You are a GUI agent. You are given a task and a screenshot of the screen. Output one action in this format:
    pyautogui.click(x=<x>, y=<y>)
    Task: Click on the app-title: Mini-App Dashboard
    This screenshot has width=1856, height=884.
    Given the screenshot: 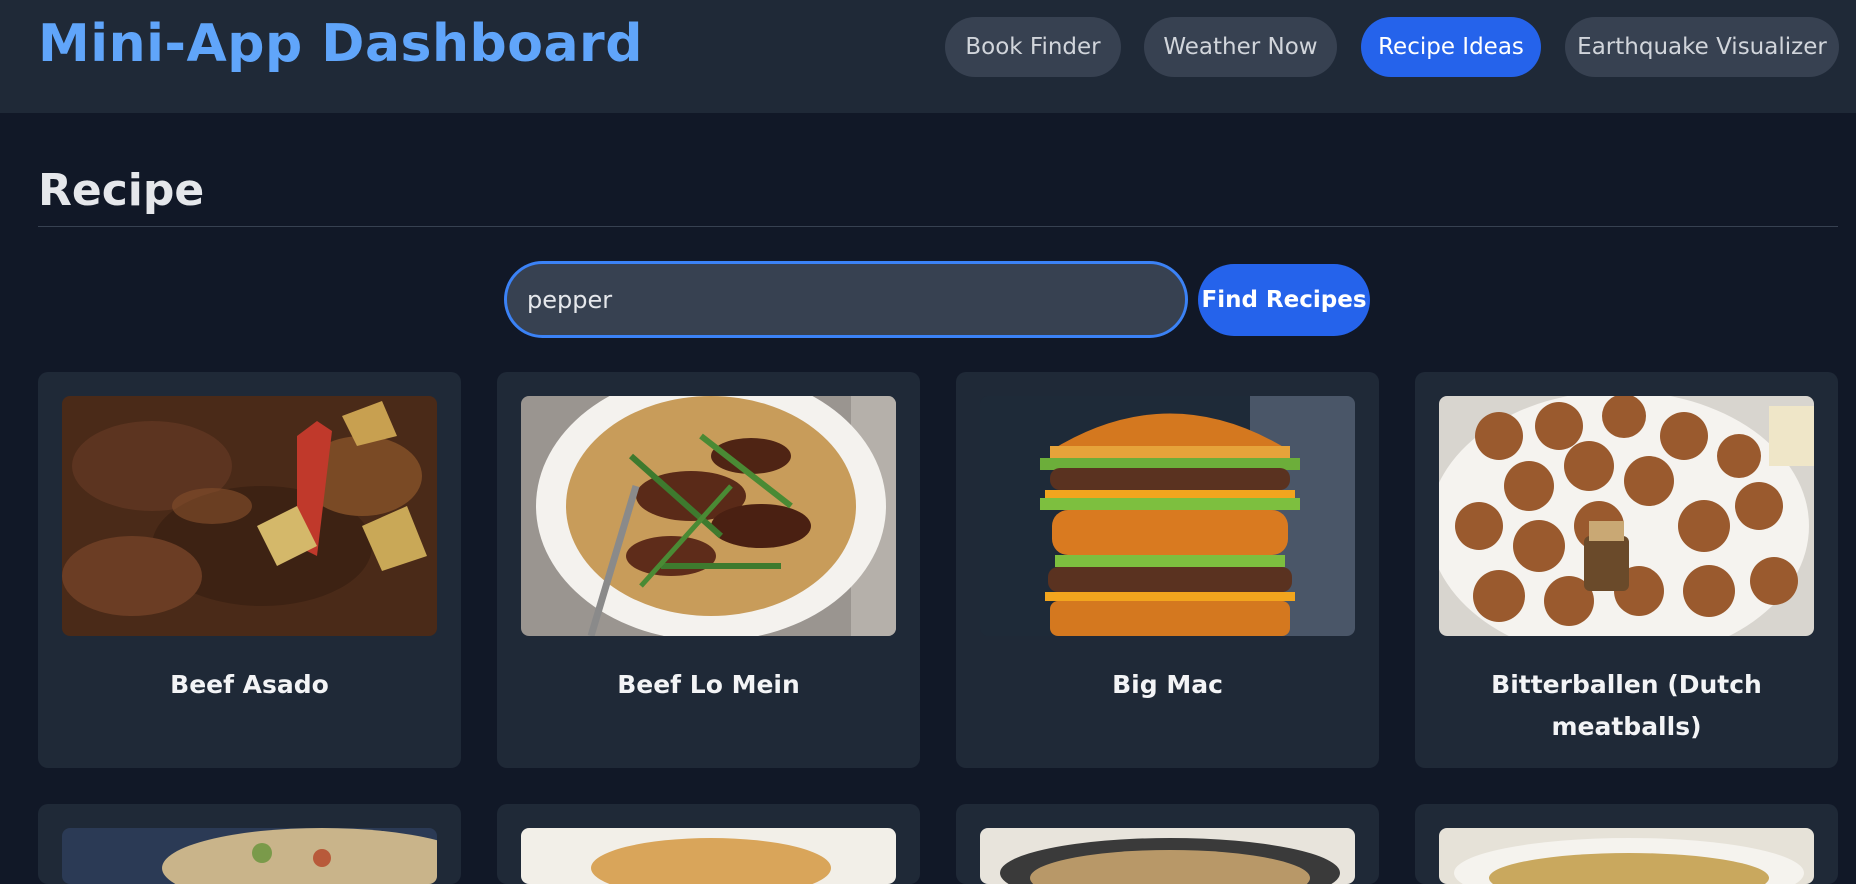 What is the action you would take?
    pyautogui.click(x=340, y=44)
    